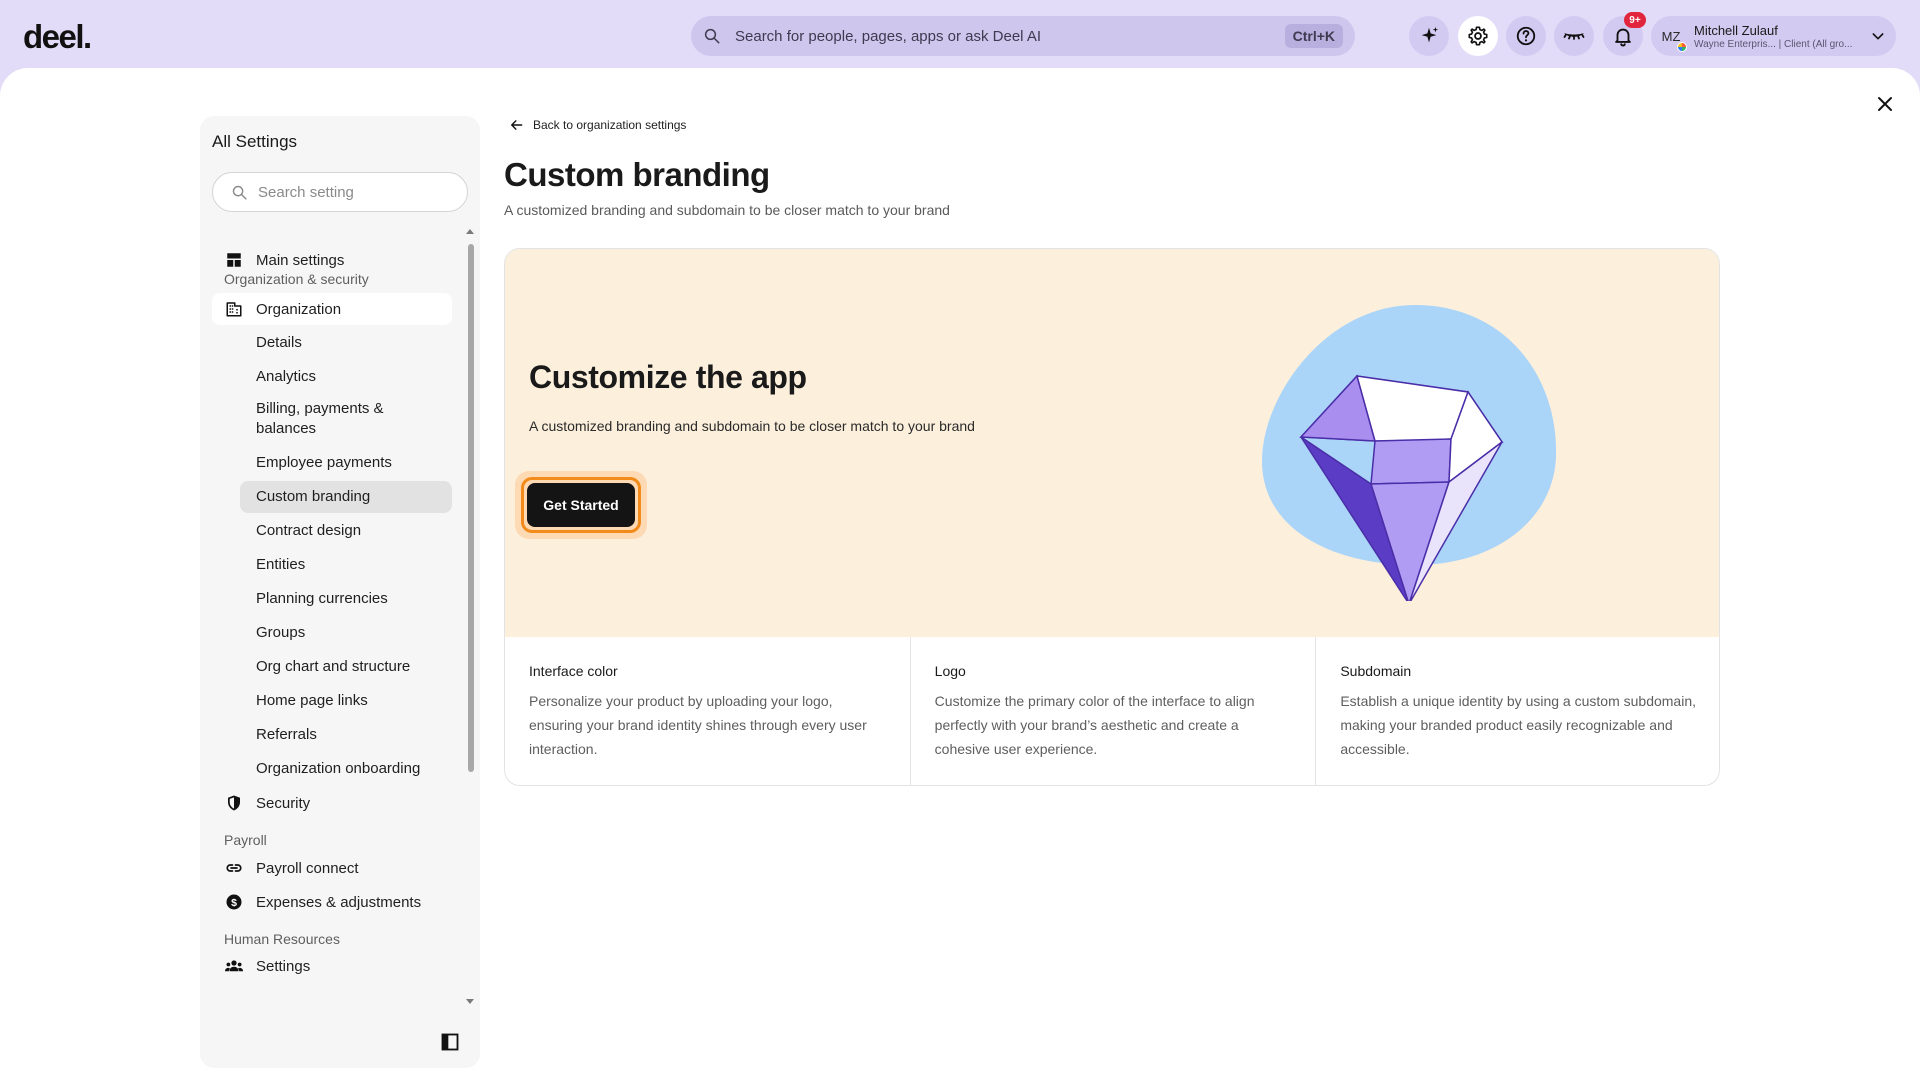 This screenshot has height=1080, width=1920. I want to click on get-started-focus-ring: Get Started, so click(581, 505).